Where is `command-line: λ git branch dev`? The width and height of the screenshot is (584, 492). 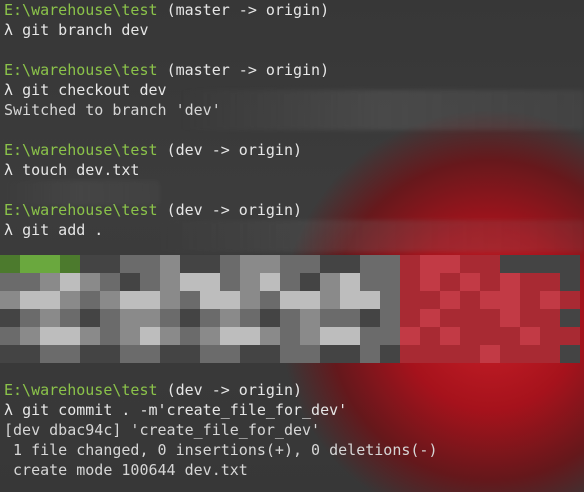
command-line: λ git branch dev is located at coordinates (292, 30).